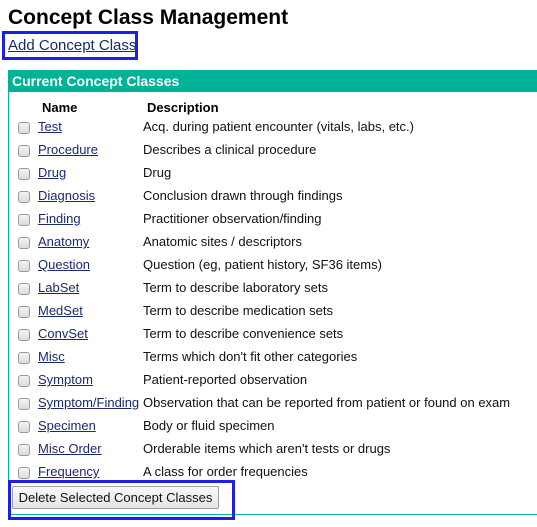 The width and height of the screenshot is (537, 527). Describe the element at coordinates (243, 195) in the screenshot. I see `concept-class-description: Conclusion drawn through findings` at that location.